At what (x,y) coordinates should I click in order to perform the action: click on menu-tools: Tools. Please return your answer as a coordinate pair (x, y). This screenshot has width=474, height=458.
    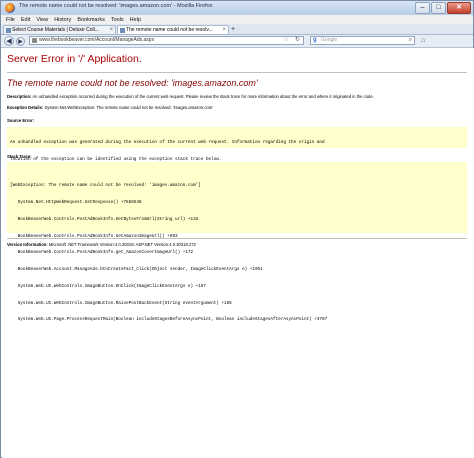
    Looking at the image, I should click on (117, 20).